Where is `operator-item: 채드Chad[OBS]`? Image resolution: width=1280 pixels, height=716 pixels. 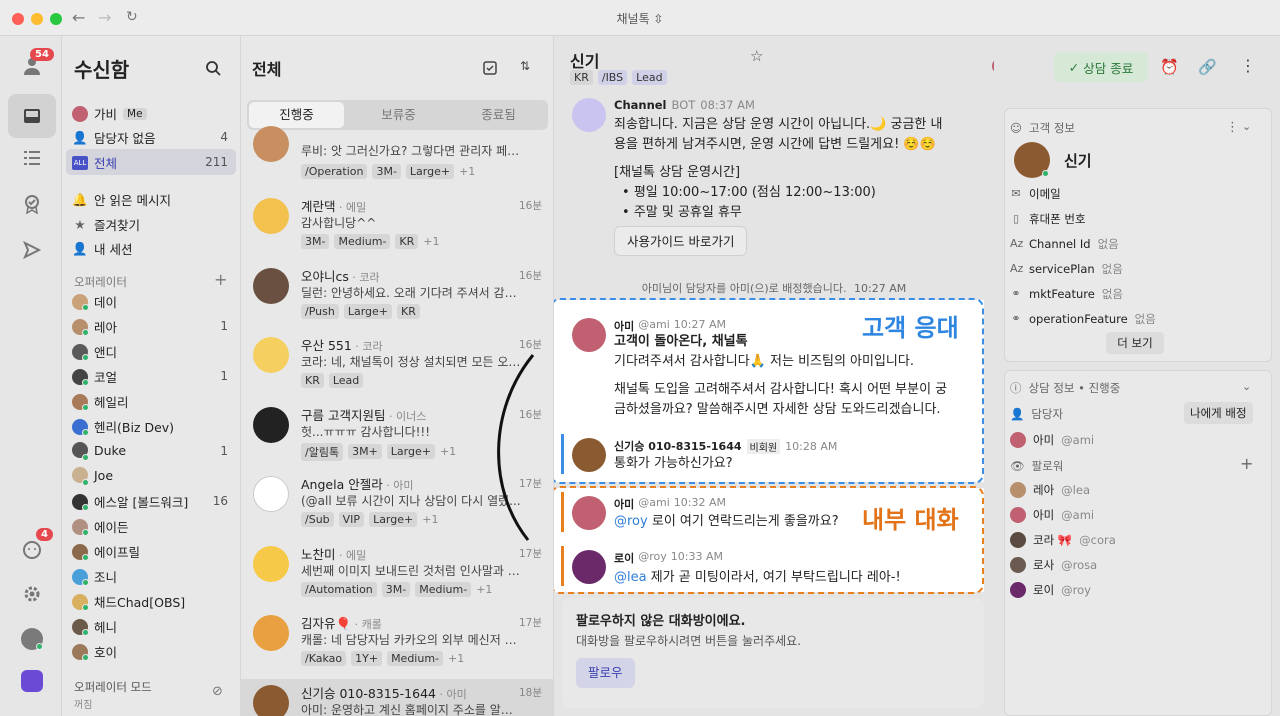
operator-item: 채드Chad[OBS] is located at coordinates (128, 601).